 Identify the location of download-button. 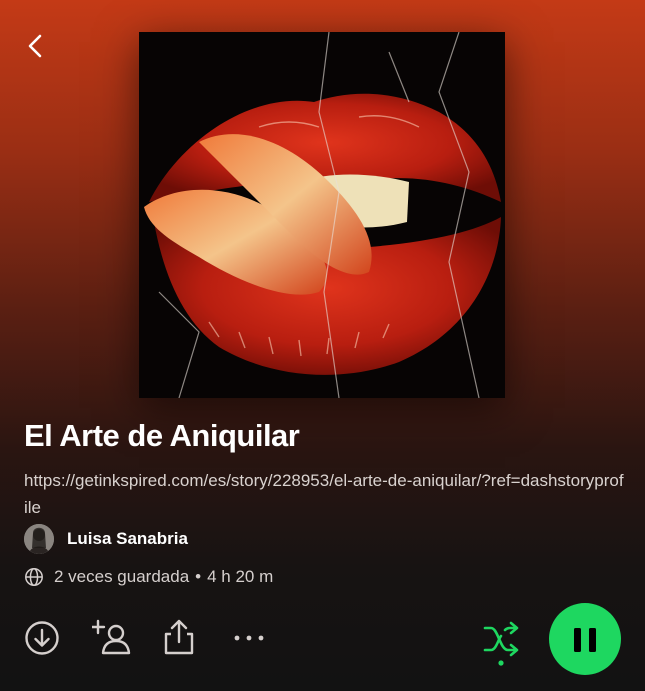
(42, 640).